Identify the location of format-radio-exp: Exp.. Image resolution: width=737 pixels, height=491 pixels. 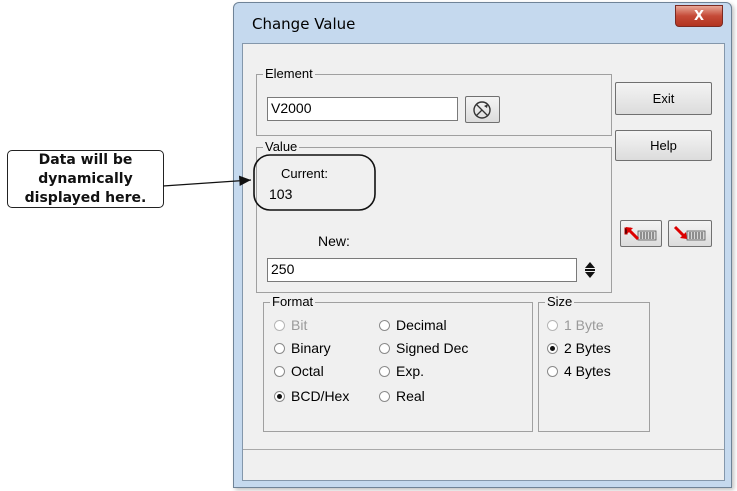
(401, 371).